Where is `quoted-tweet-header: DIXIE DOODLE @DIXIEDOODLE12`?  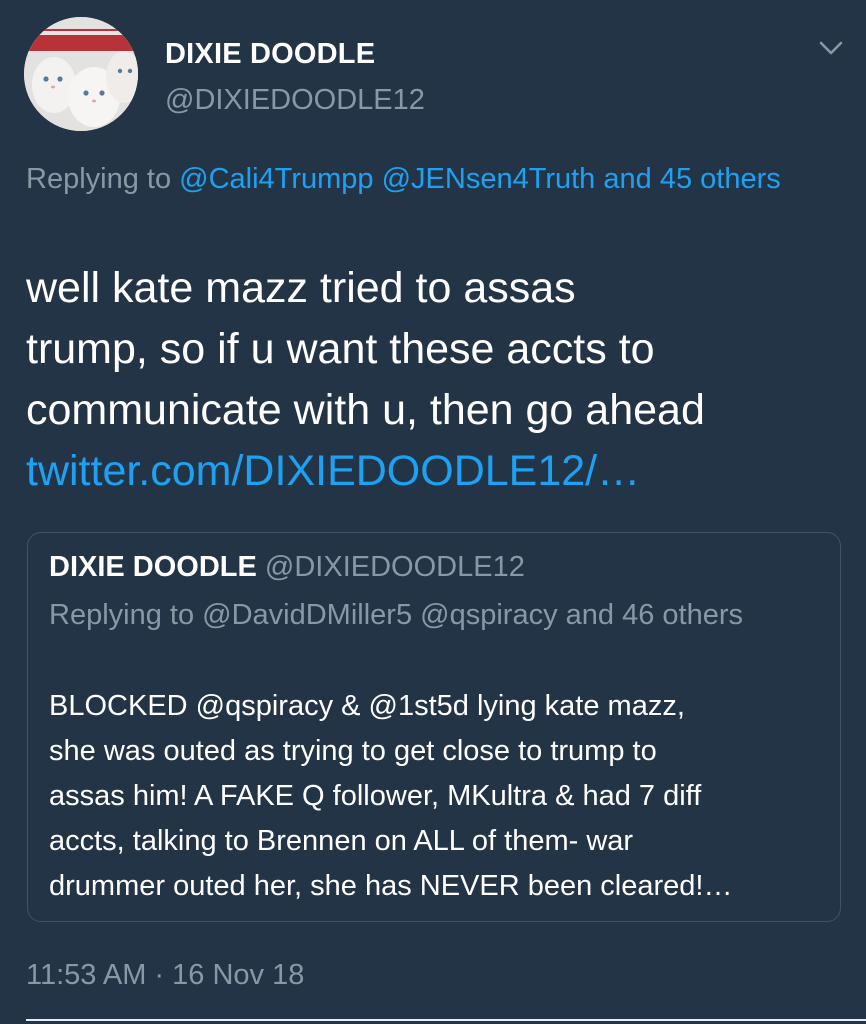
quoted-tweet-header: DIXIE DOODLE @DIXIEDOODLE12 is located at coordinates (287, 567).